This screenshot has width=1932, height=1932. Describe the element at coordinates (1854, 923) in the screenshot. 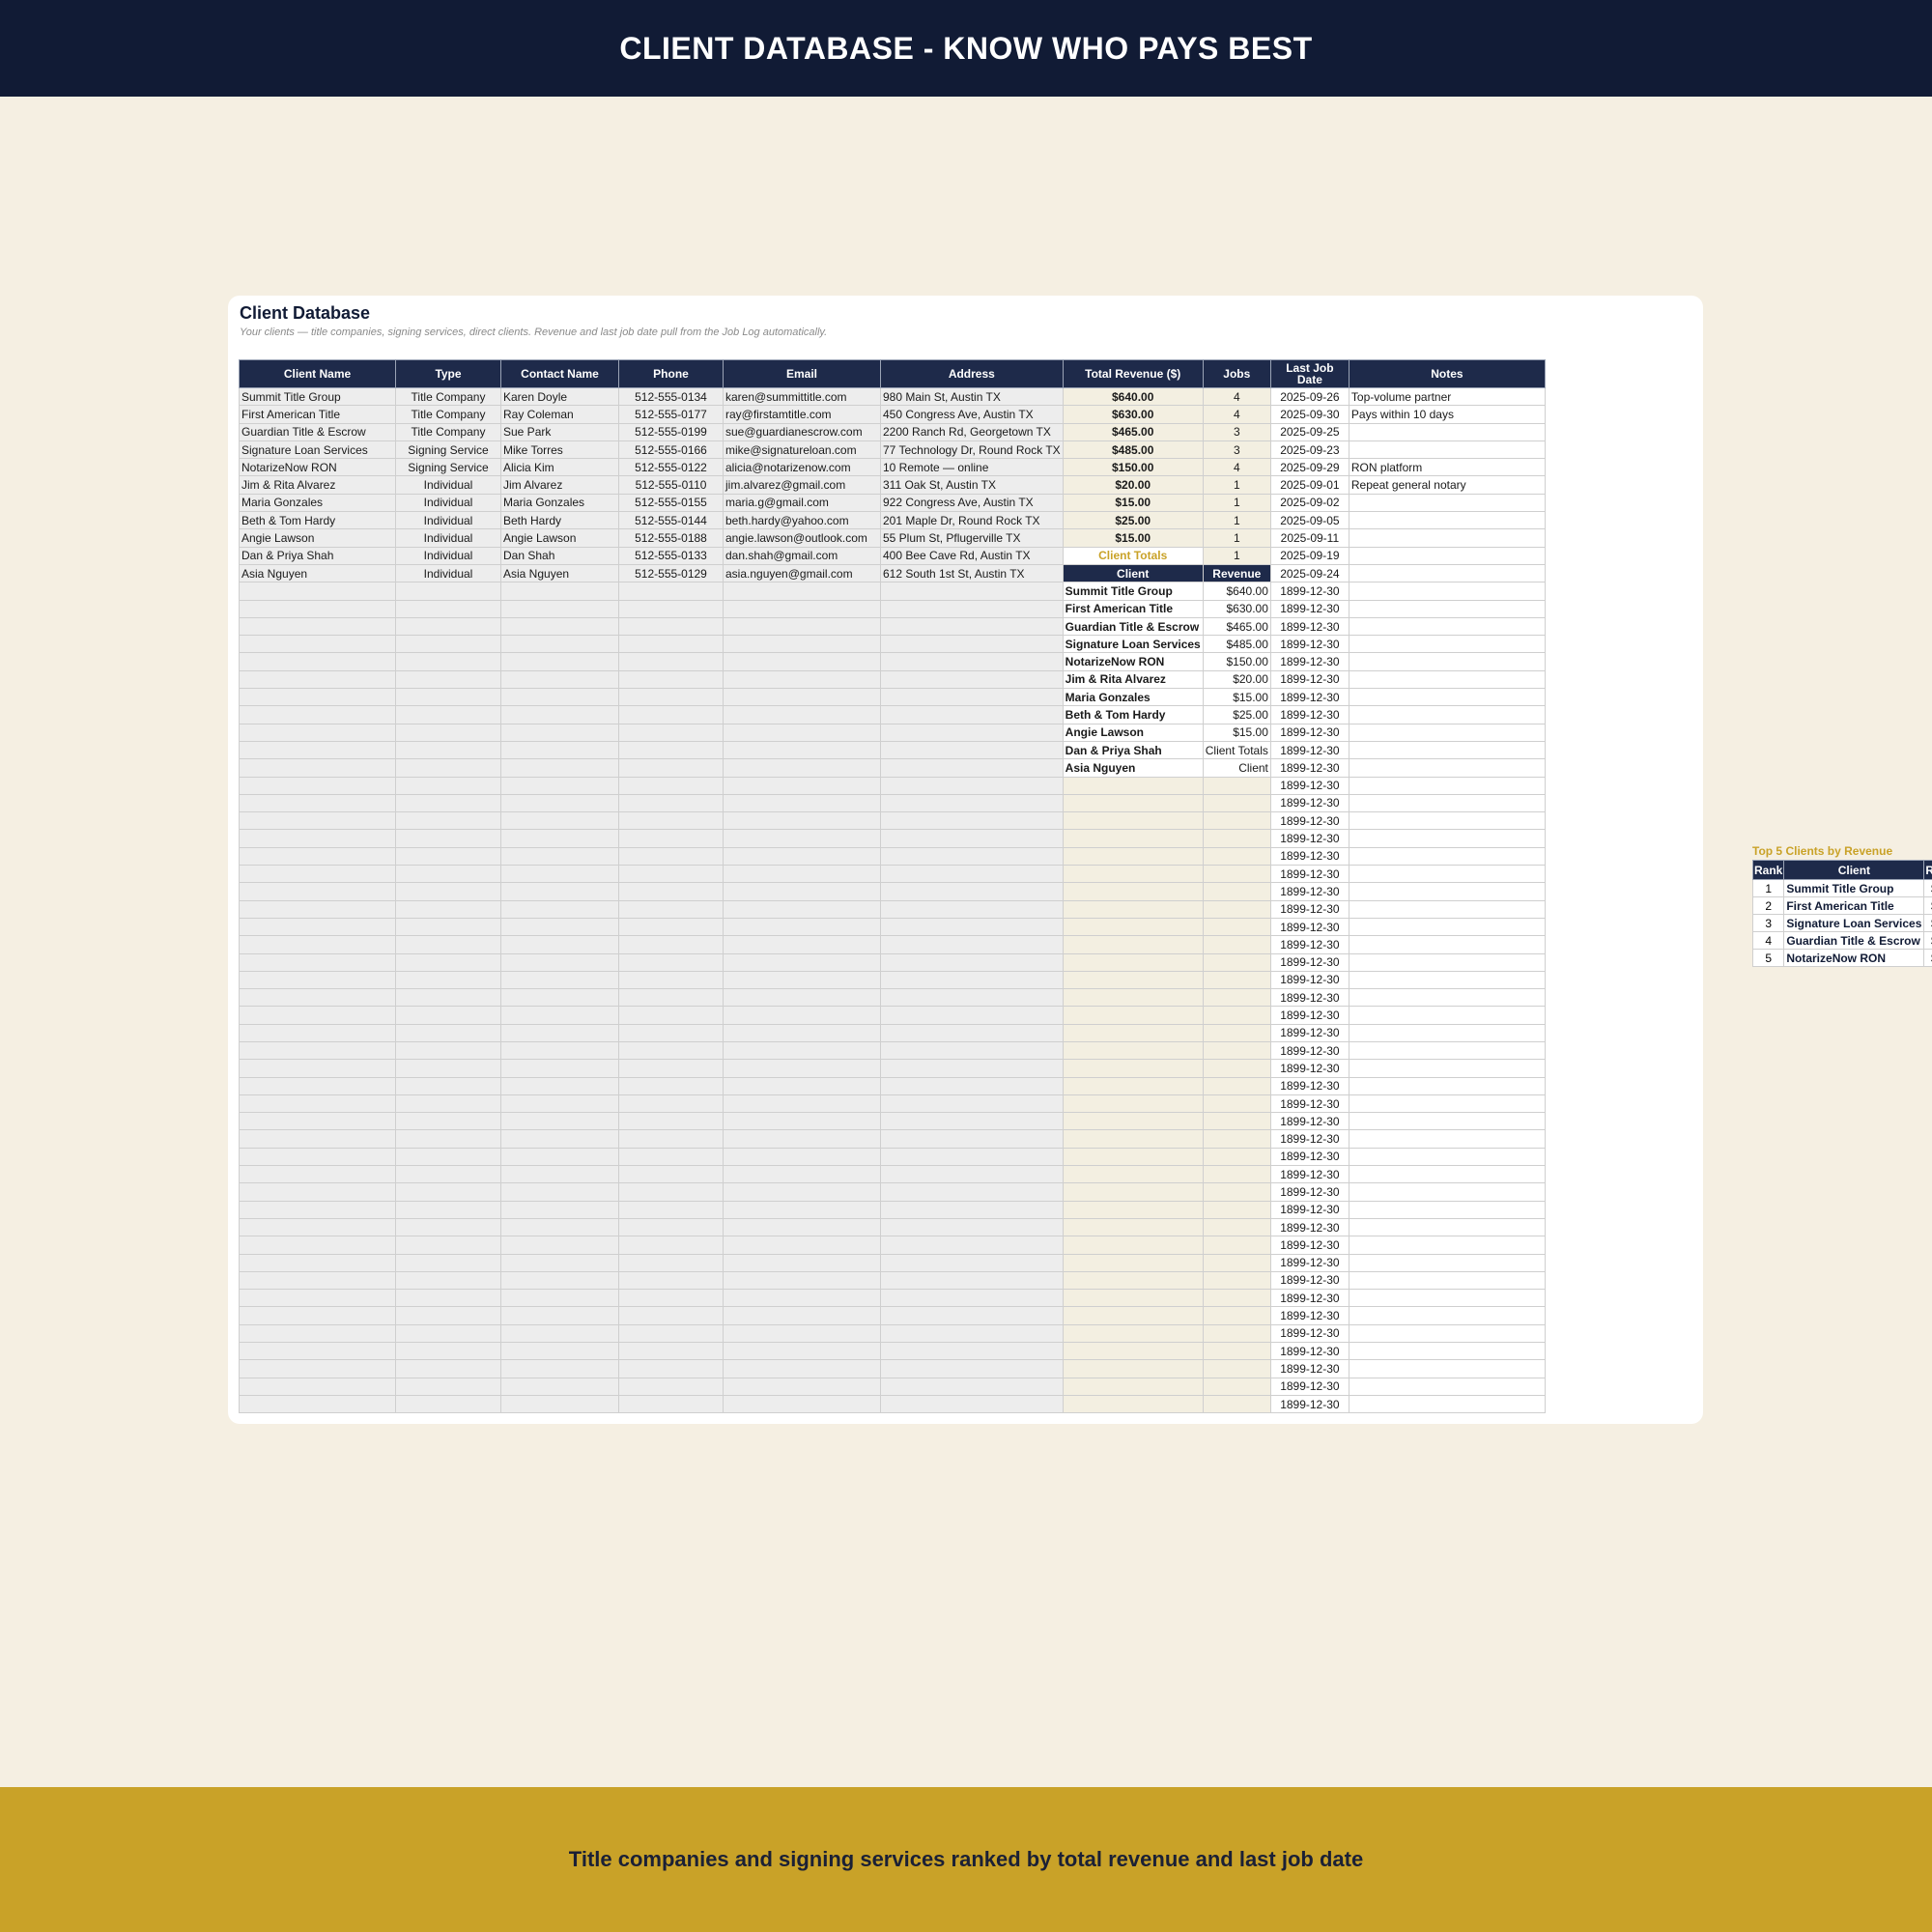

I see `top5-client: Signature Loan Services` at that location.